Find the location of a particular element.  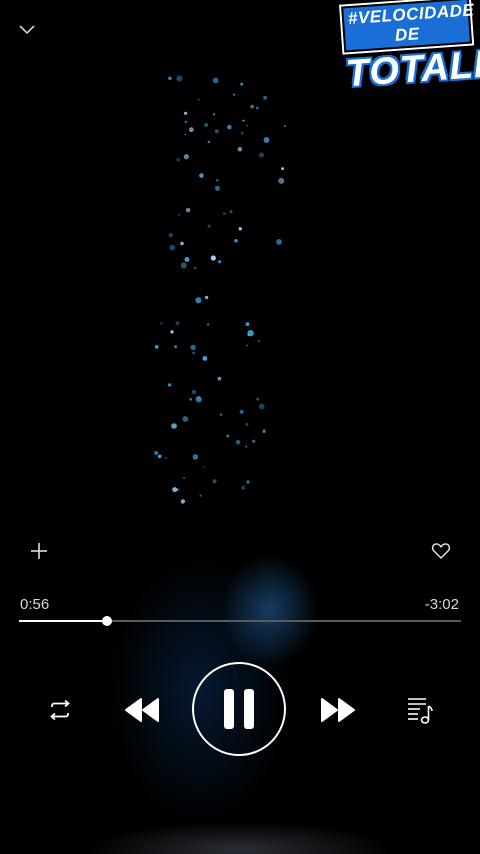

watermark-line1: #VELOCIDADE DE is located at coordinates (408, 26).